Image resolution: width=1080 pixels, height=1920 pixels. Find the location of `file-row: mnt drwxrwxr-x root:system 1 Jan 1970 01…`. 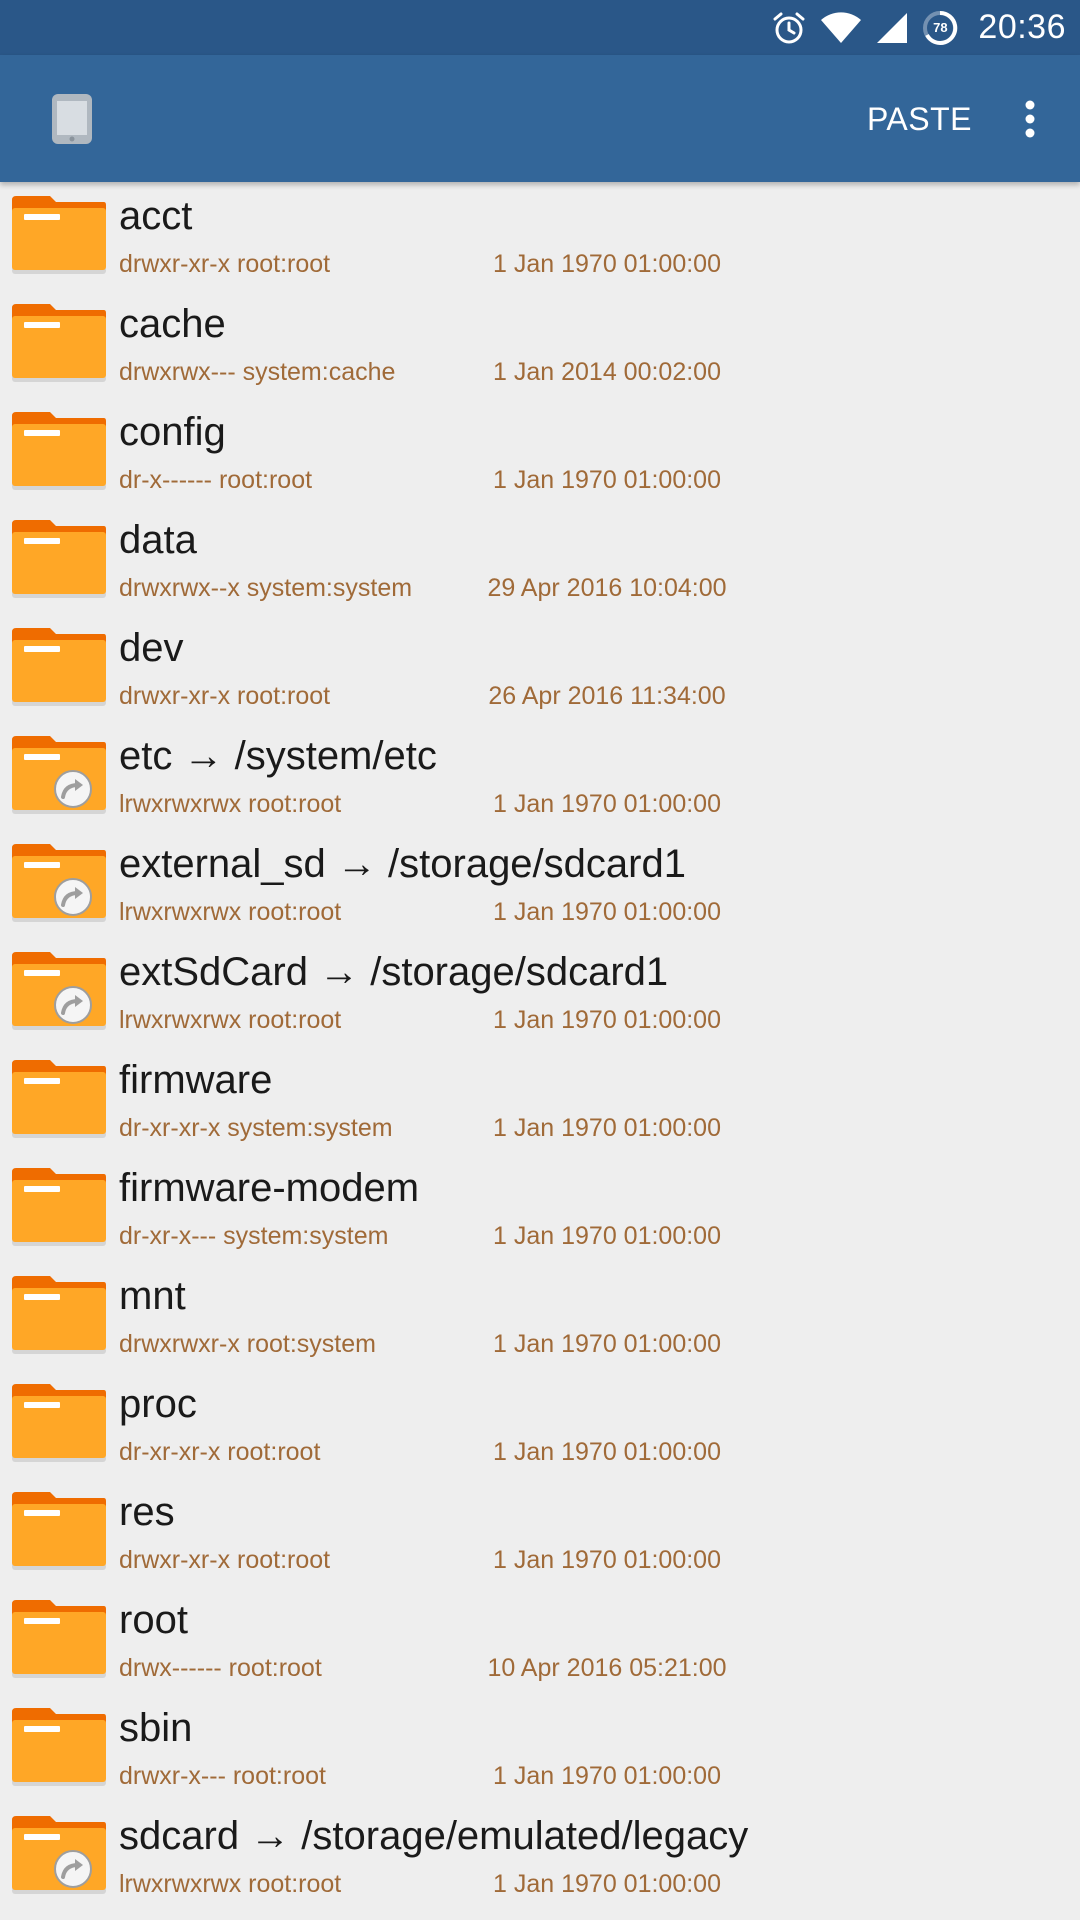

file-row: mnt drwxrwxr-x root:system 1 Jan 1970 01… is located at coordinates (540, 1316).